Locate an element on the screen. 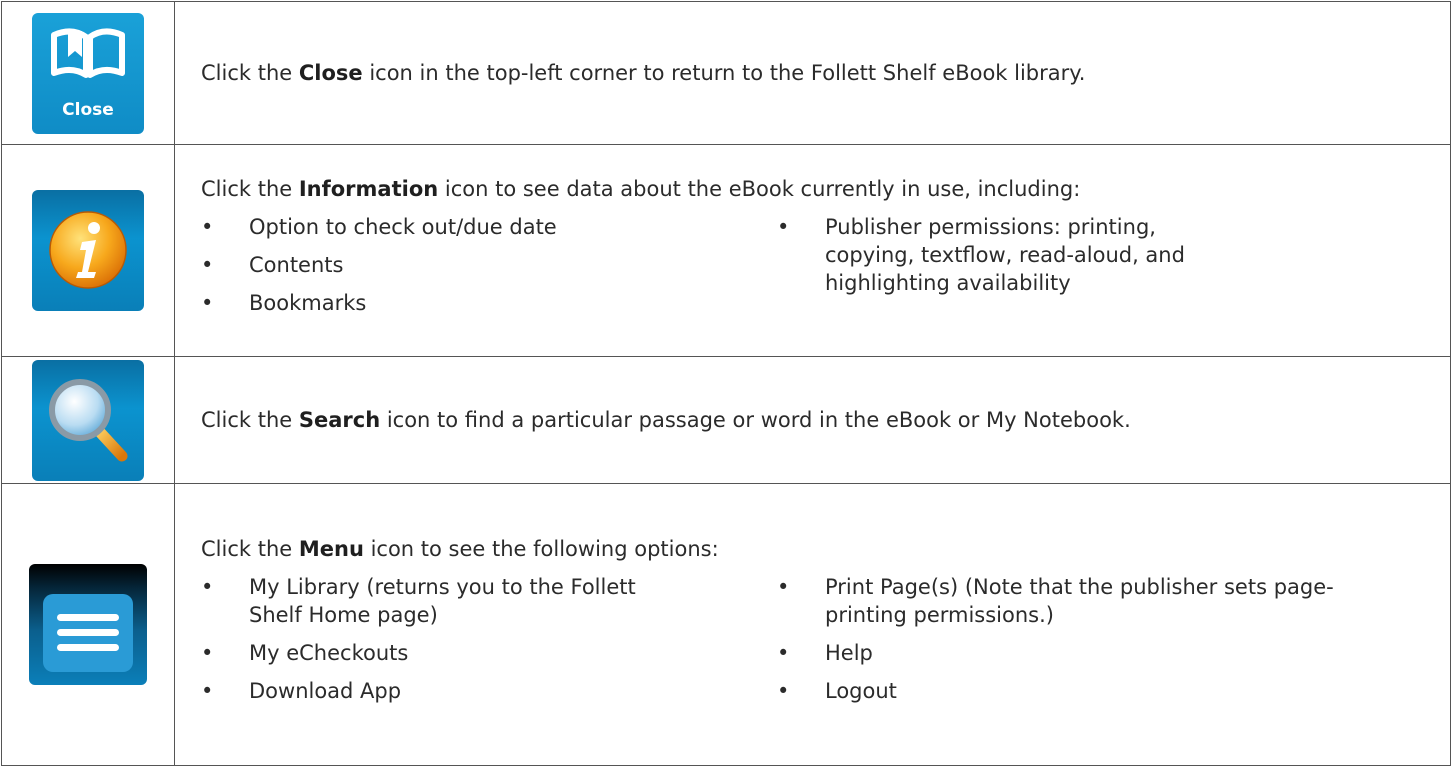  close-term: Close is located at coordinates (330, 73).